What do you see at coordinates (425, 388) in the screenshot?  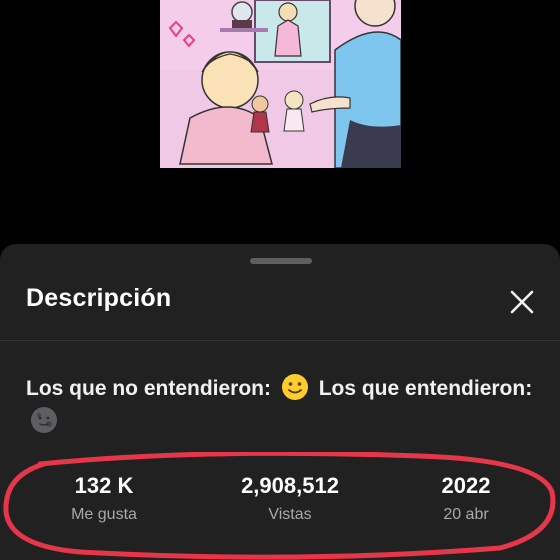 I see `description-part-2: Los que entendieron:` at bounding box center [425, 388].